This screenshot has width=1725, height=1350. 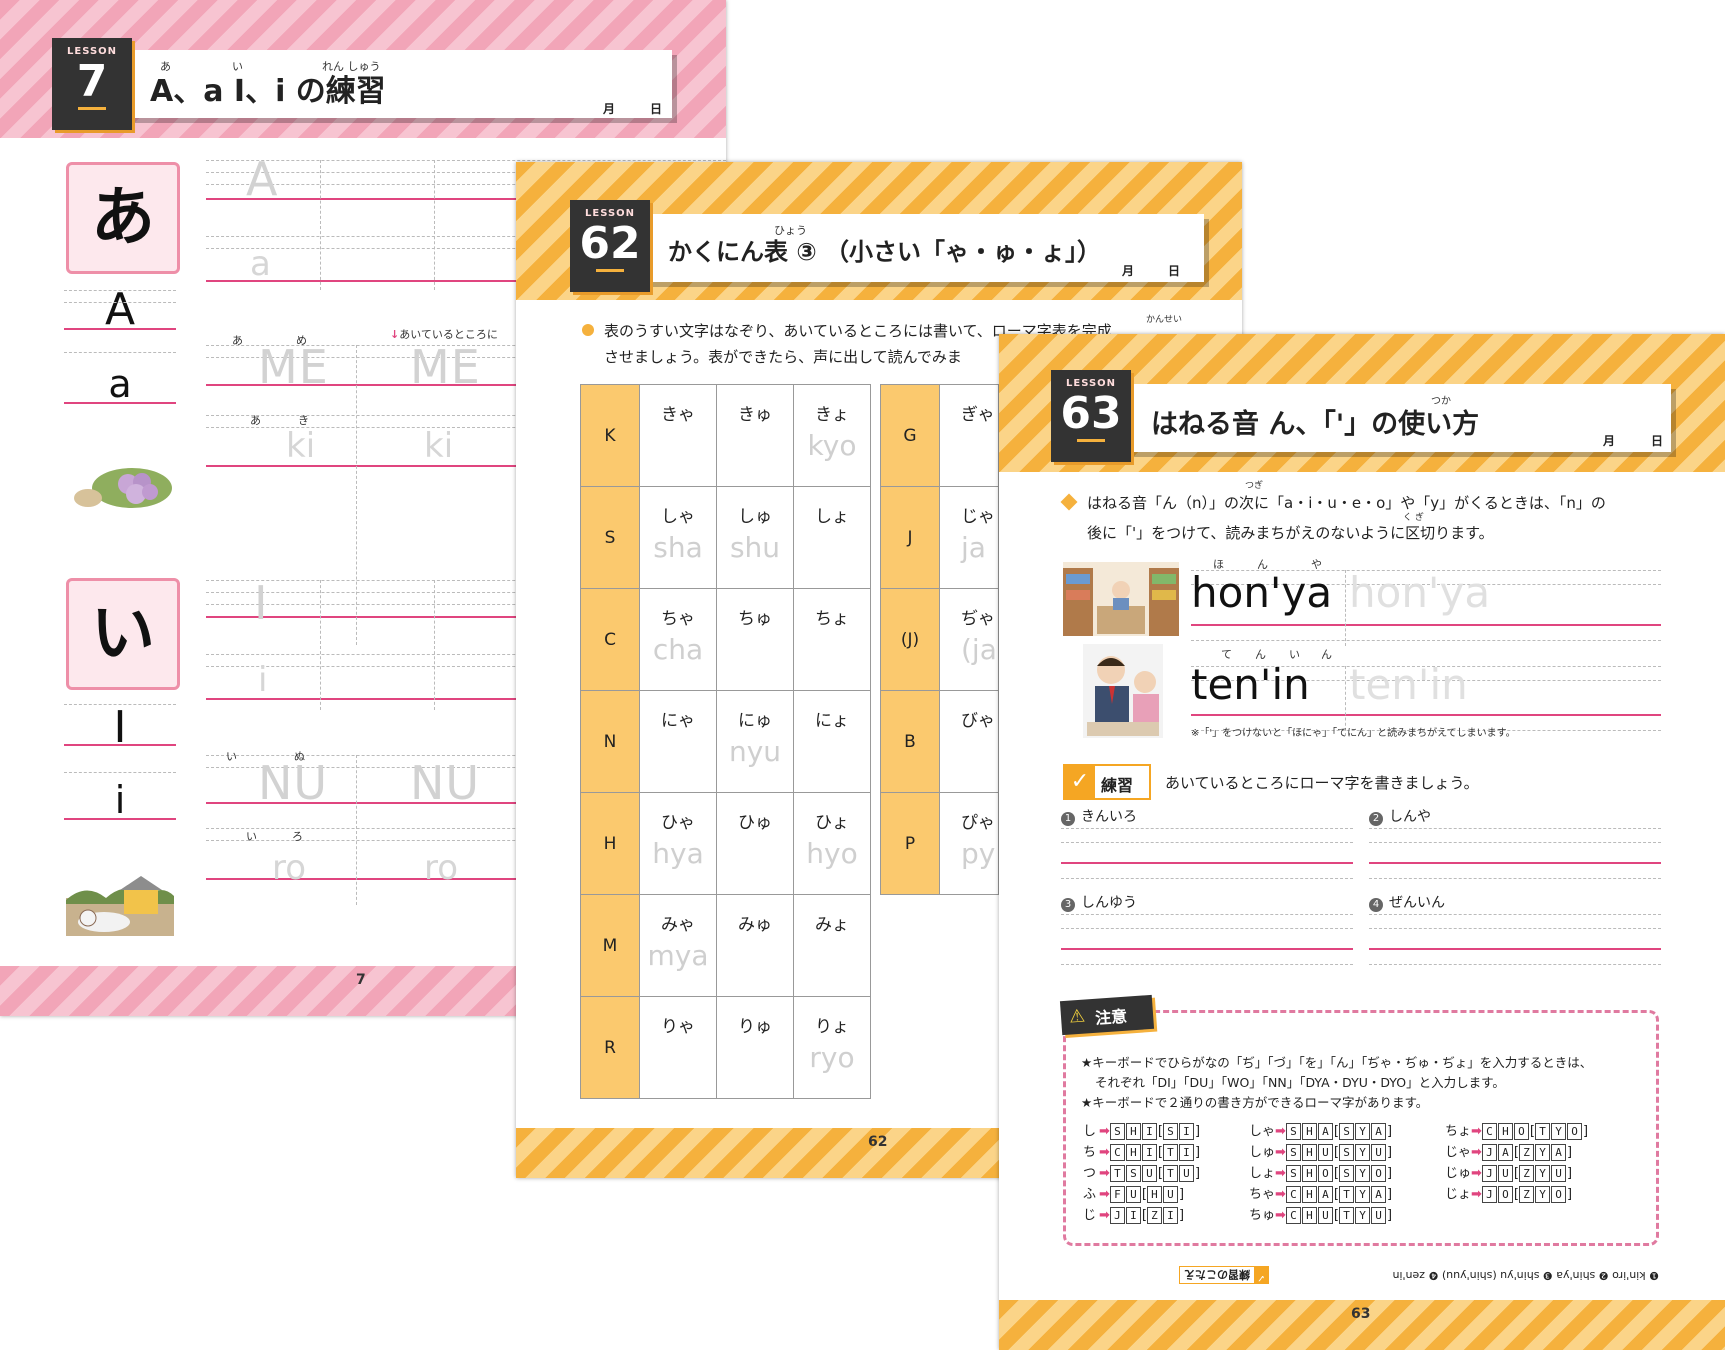 What do you see at coordinates (1262, 1131) in the screenshot?
I see `key-map-kana: しゃ` at bounding box center [1262, 1131].